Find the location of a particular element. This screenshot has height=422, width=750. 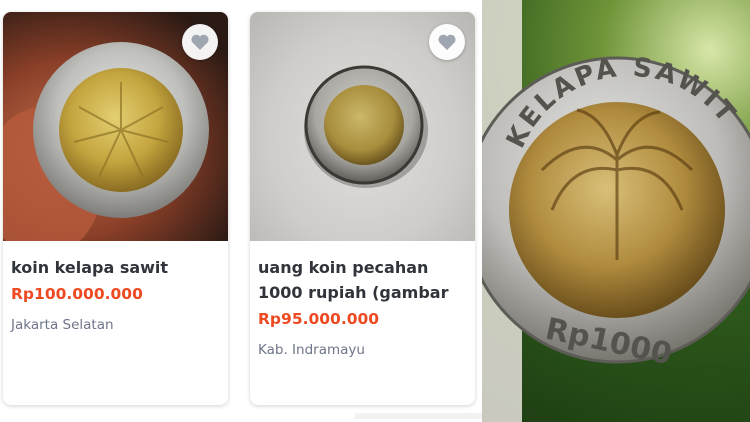

product-location: Jakarta Selatan is located at coordinates (62, 325).